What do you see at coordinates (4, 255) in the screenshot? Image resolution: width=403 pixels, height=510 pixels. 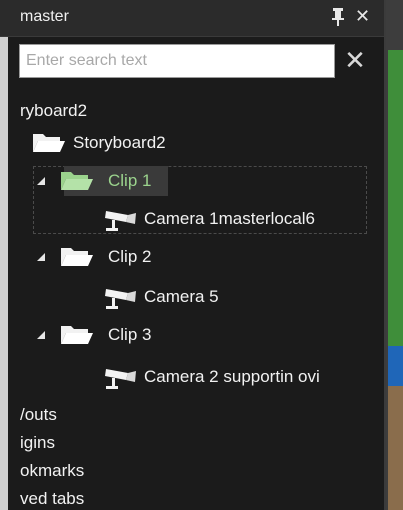 I see `panel-left-edge` at bounding box center [4, 255].